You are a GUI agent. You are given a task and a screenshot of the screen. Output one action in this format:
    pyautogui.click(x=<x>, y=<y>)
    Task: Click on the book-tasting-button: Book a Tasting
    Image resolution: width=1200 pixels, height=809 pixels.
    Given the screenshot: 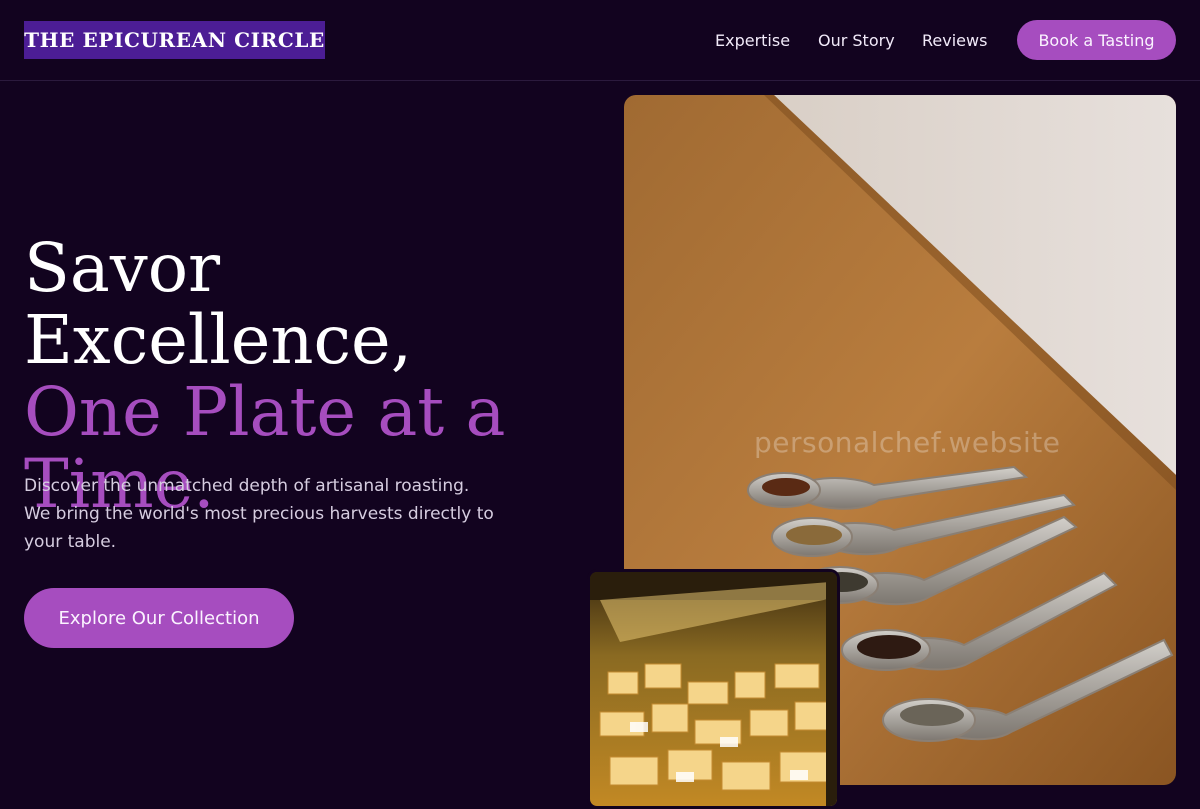 What is the action you would take?
    pyautogui.click(x=1096, y=40)
    